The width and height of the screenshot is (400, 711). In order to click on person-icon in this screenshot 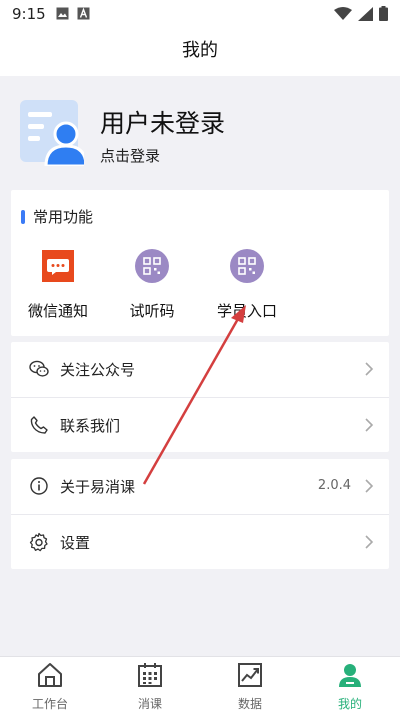, I will do `click(350, 675)`.